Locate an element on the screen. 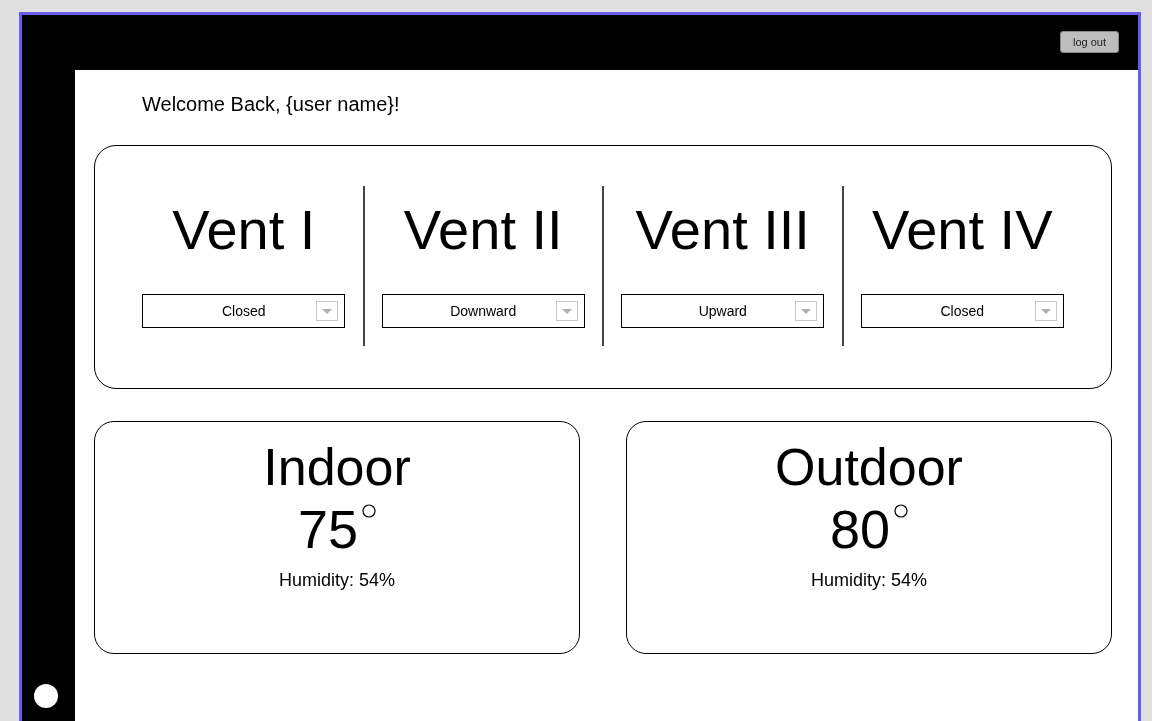 The height and width of the screenshot is (721, 1152). temperature-value: 75 is located at coordinates (328, 529).